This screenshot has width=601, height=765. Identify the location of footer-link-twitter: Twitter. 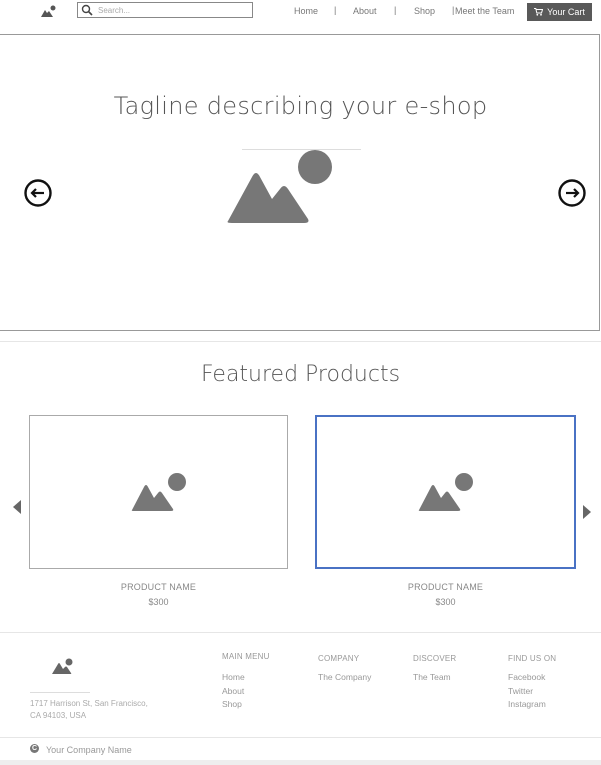
(520, 691).